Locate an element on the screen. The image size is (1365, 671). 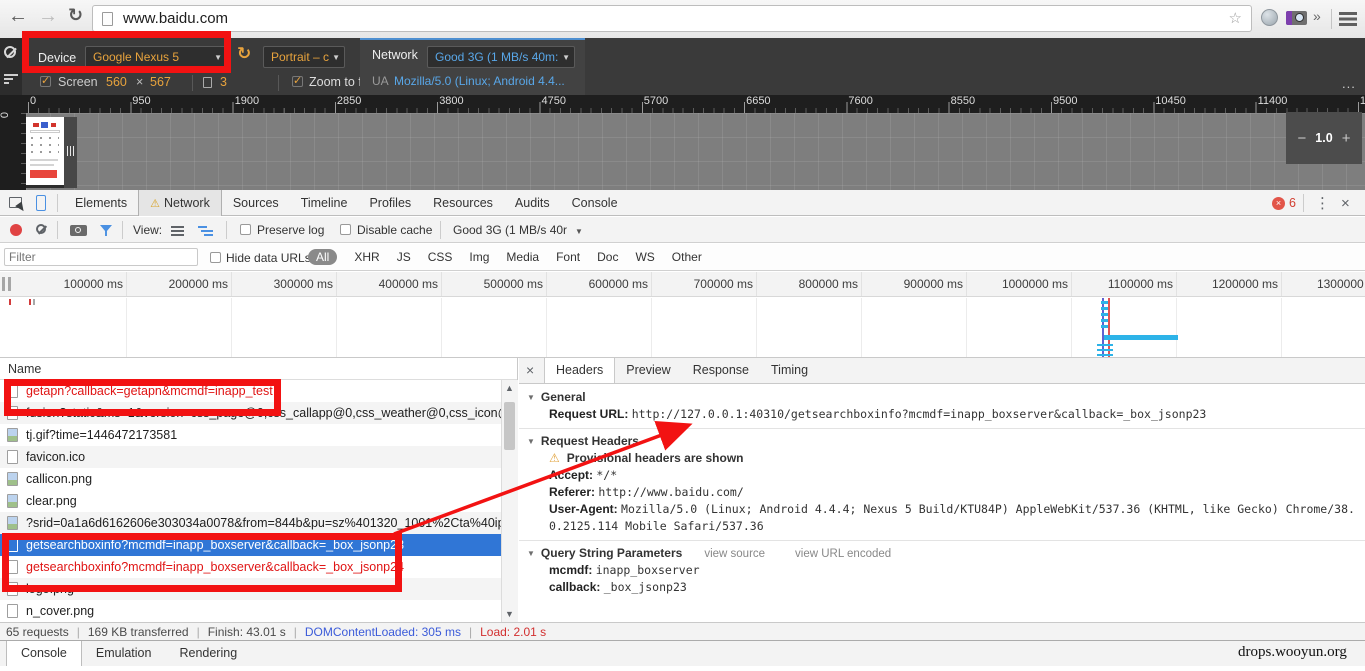
drawer-tab: Emulation is located at coordinates (124, 653).